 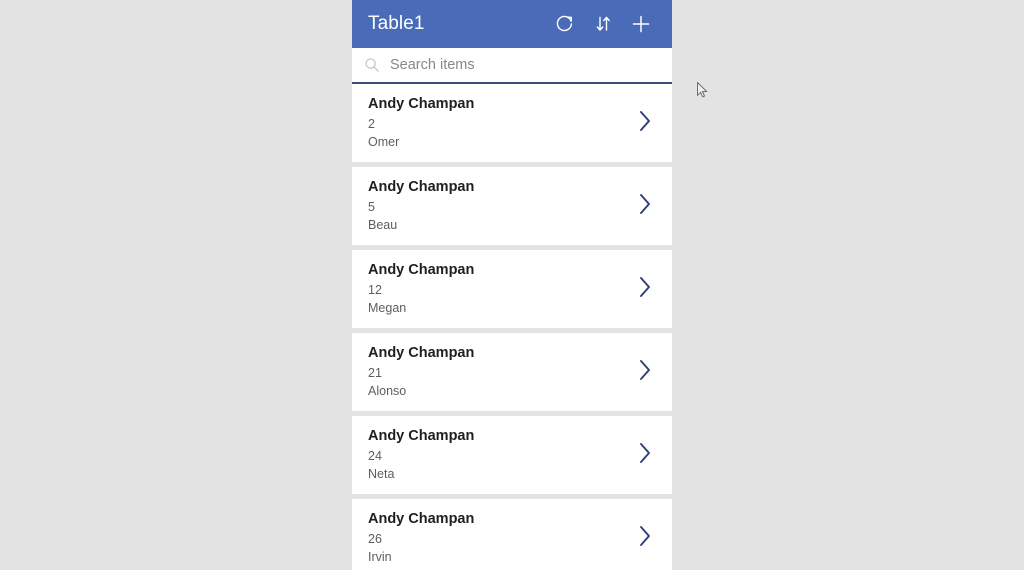 I want to click on search-input, so click(x=526, y=65).